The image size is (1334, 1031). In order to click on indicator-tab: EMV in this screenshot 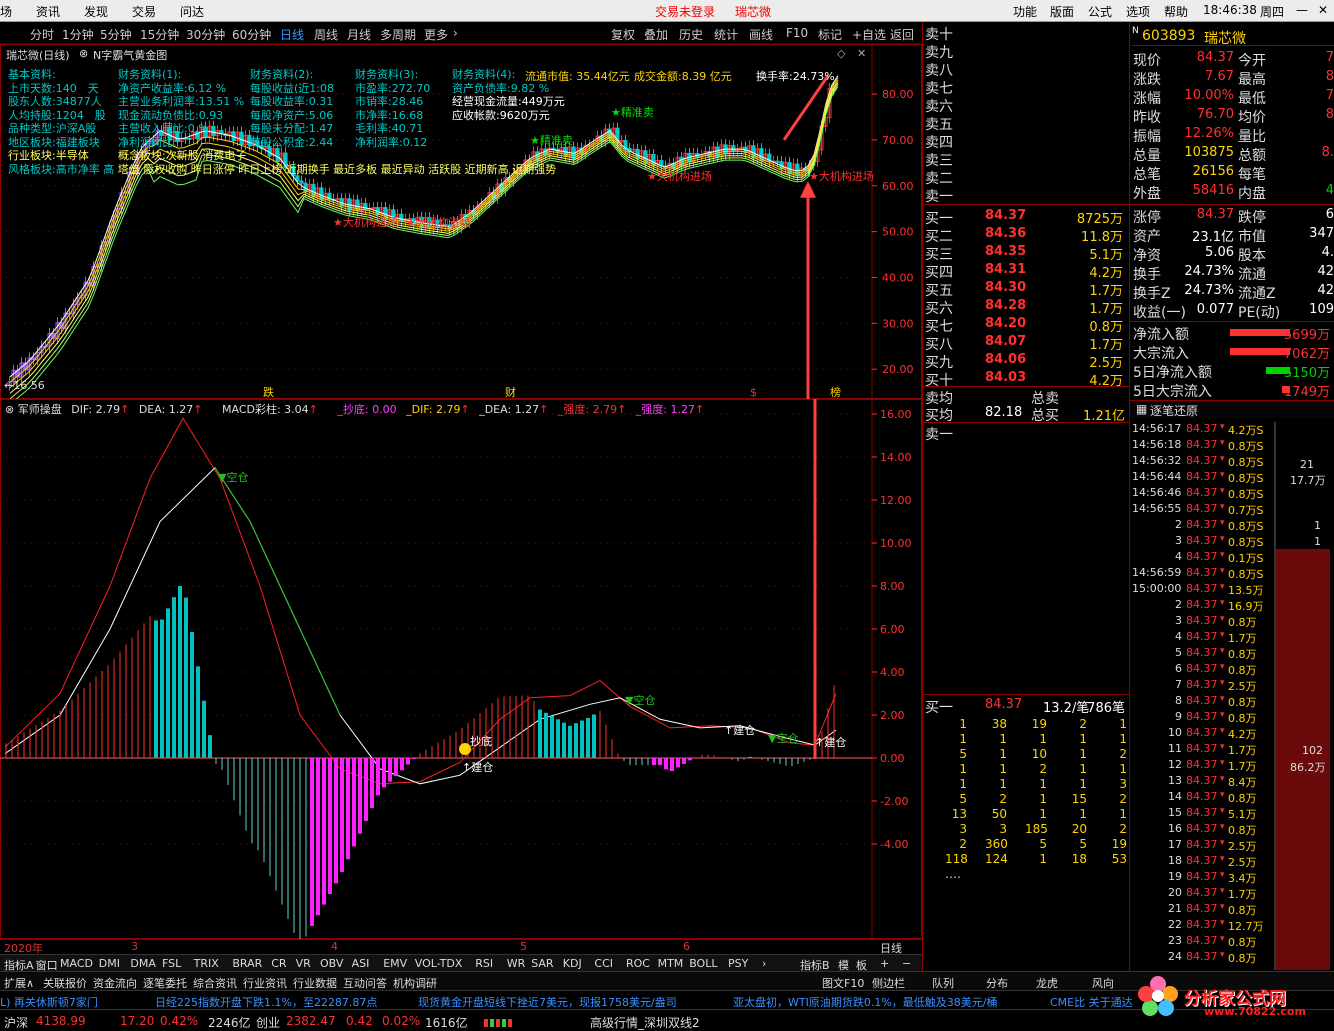, I will do `click(395, 963)`.